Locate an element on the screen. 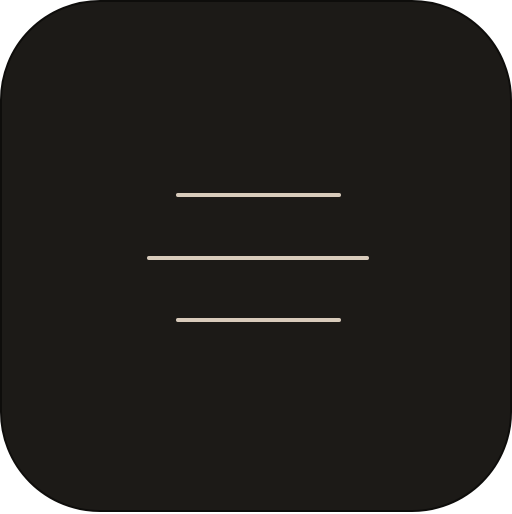 Image resolution: width=512 pixels, height=514 pixels. menu-icon is located at coordinates (258, 257).